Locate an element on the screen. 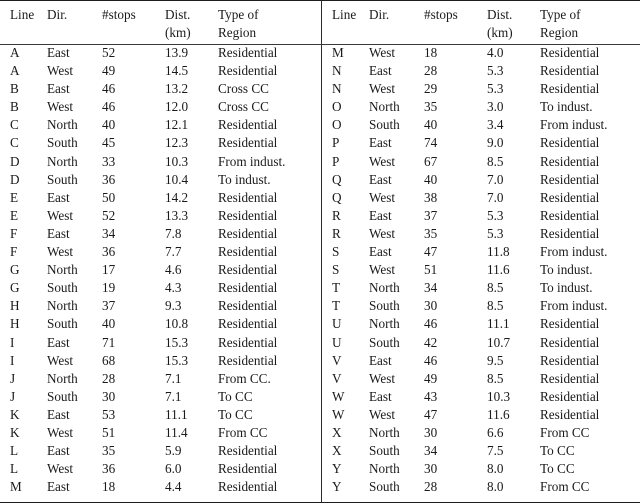 This screenshot has width=640, height=503. table-row: O North 35 3.0 To indust. is located at coordinates (481, 109).